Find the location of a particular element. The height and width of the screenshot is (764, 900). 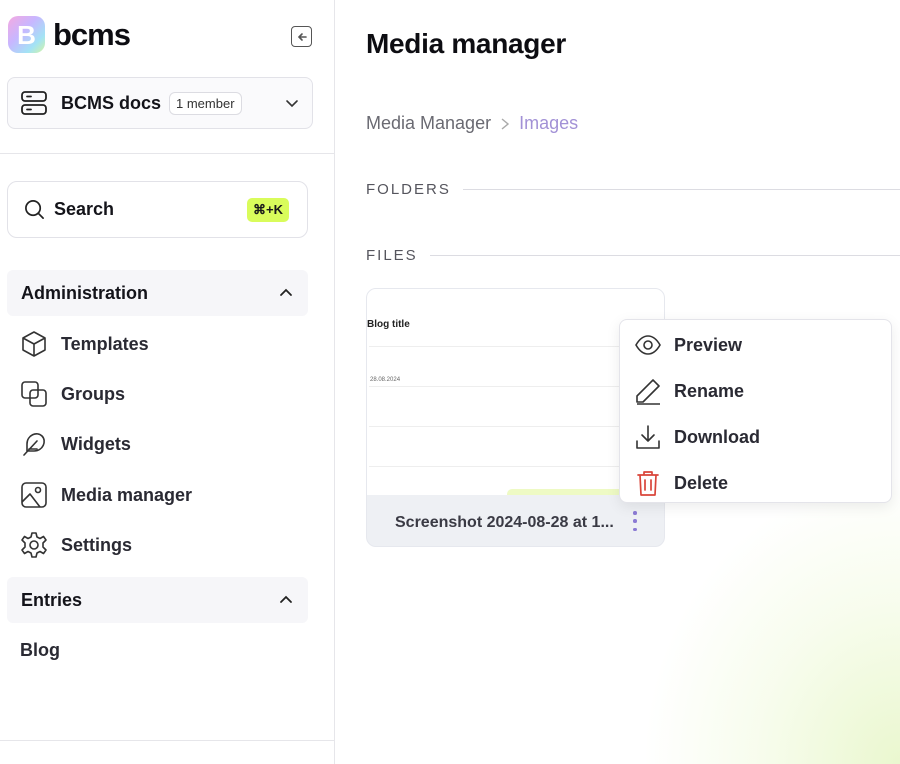

eye-icon is located at coordinates (648, 345).